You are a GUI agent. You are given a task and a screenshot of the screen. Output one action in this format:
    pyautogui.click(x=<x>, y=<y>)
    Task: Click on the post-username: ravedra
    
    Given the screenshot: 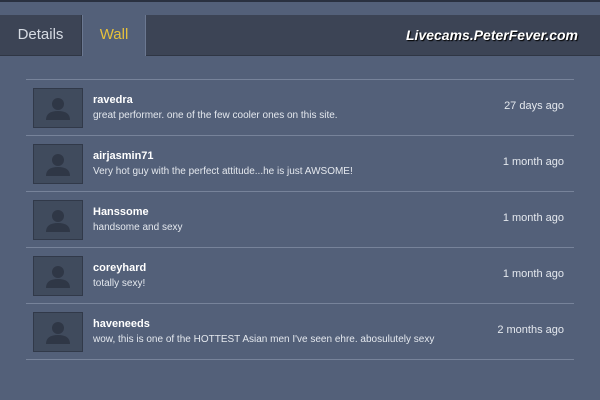 What is the action you would take?
    pyautogui.click(x=113, y=100)
    